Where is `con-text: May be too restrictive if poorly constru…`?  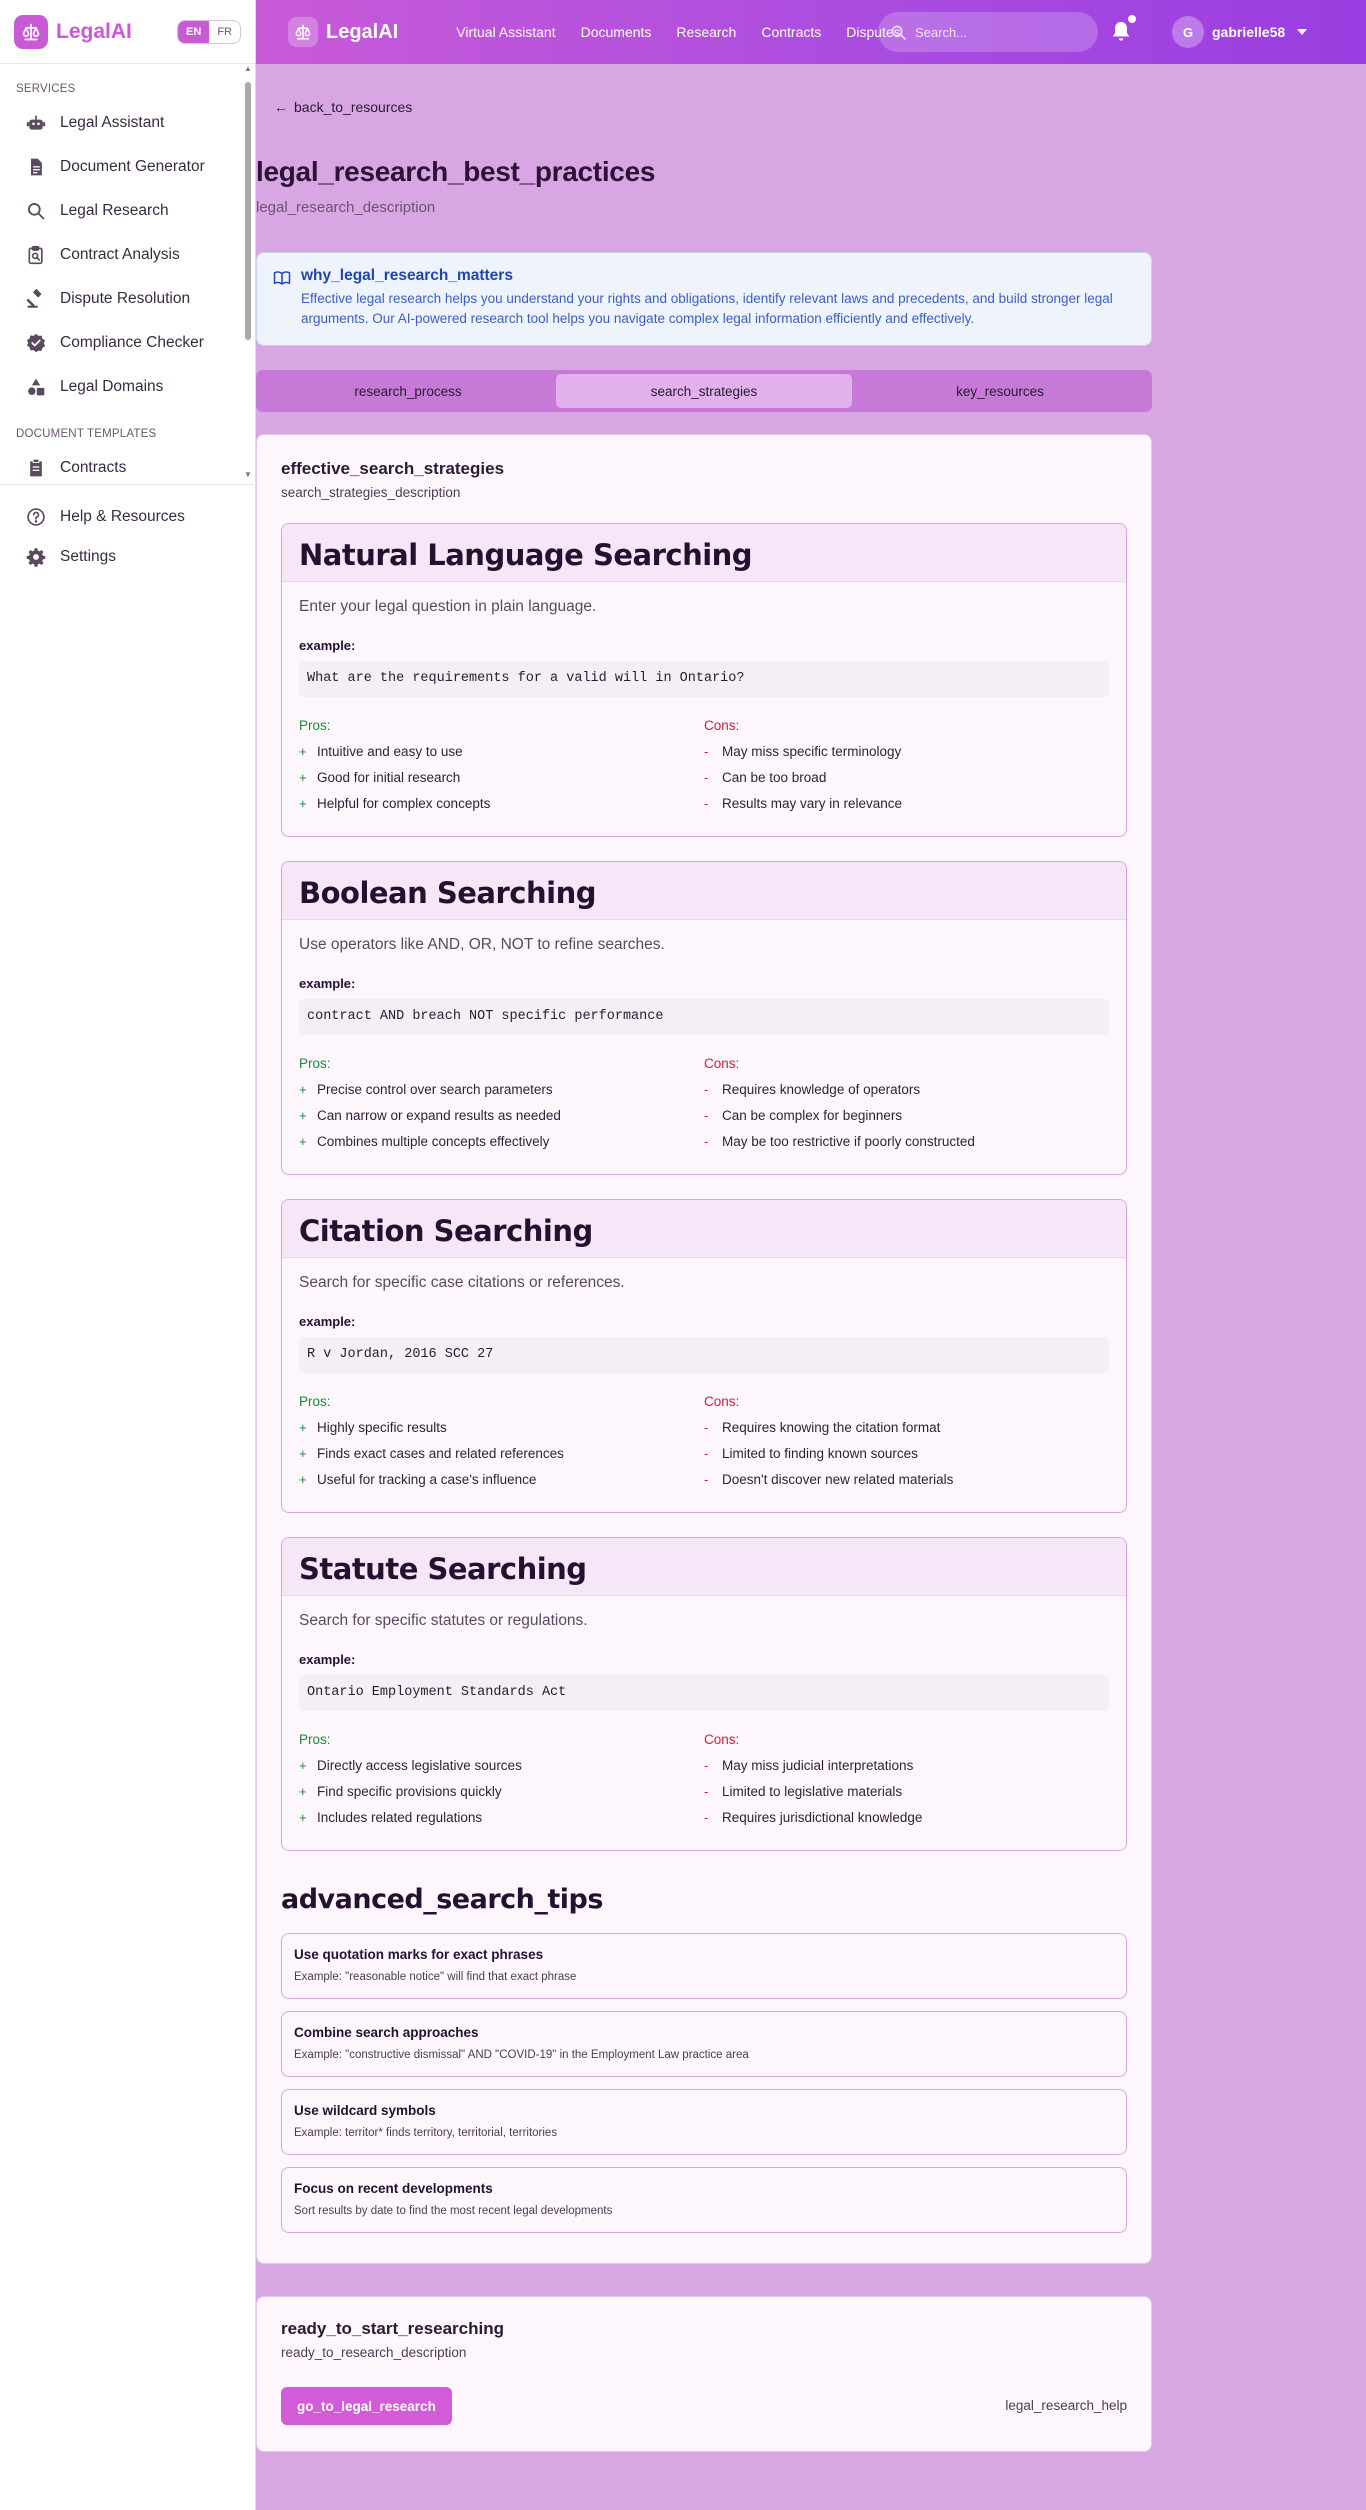 con-text: May be too restrictive if poorly constru… is located at coordinates (848, 1141).